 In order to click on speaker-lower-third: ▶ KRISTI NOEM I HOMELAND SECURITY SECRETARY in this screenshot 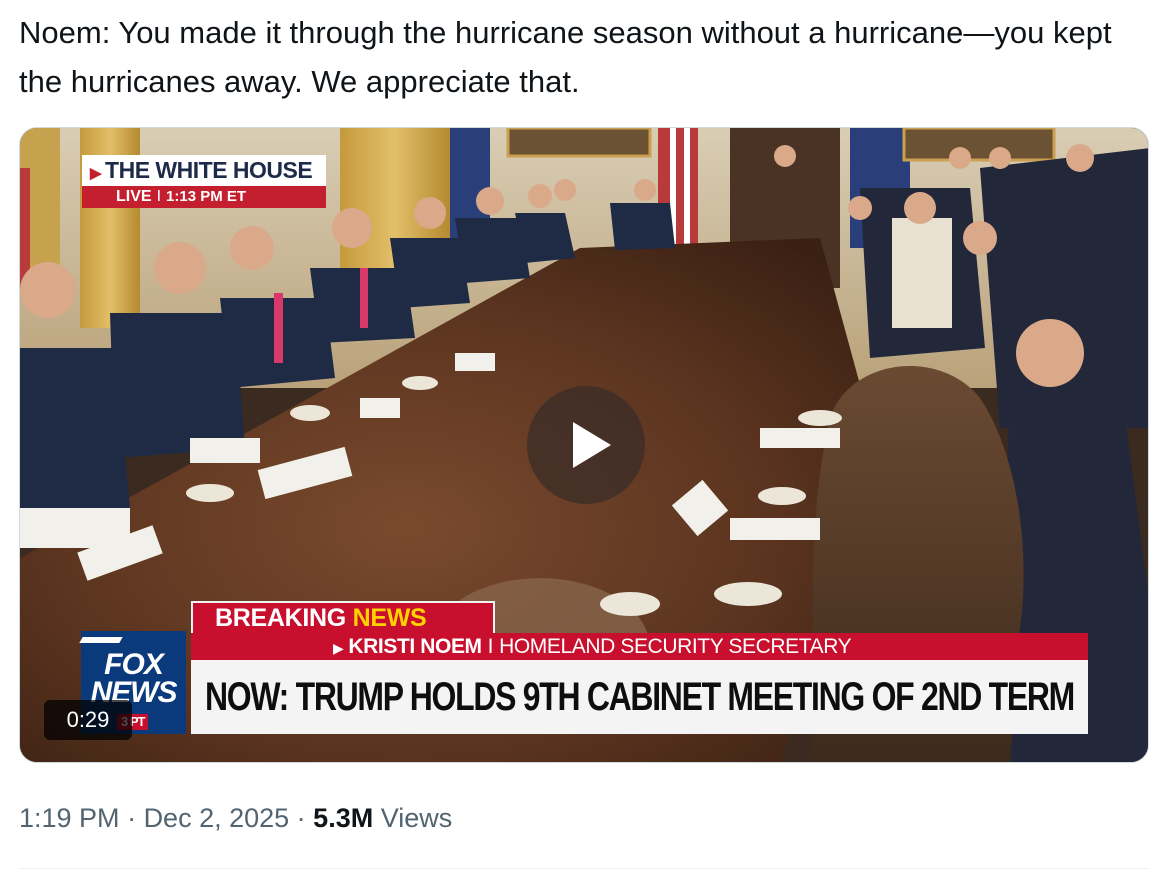, I will do `click(639, 646)`.